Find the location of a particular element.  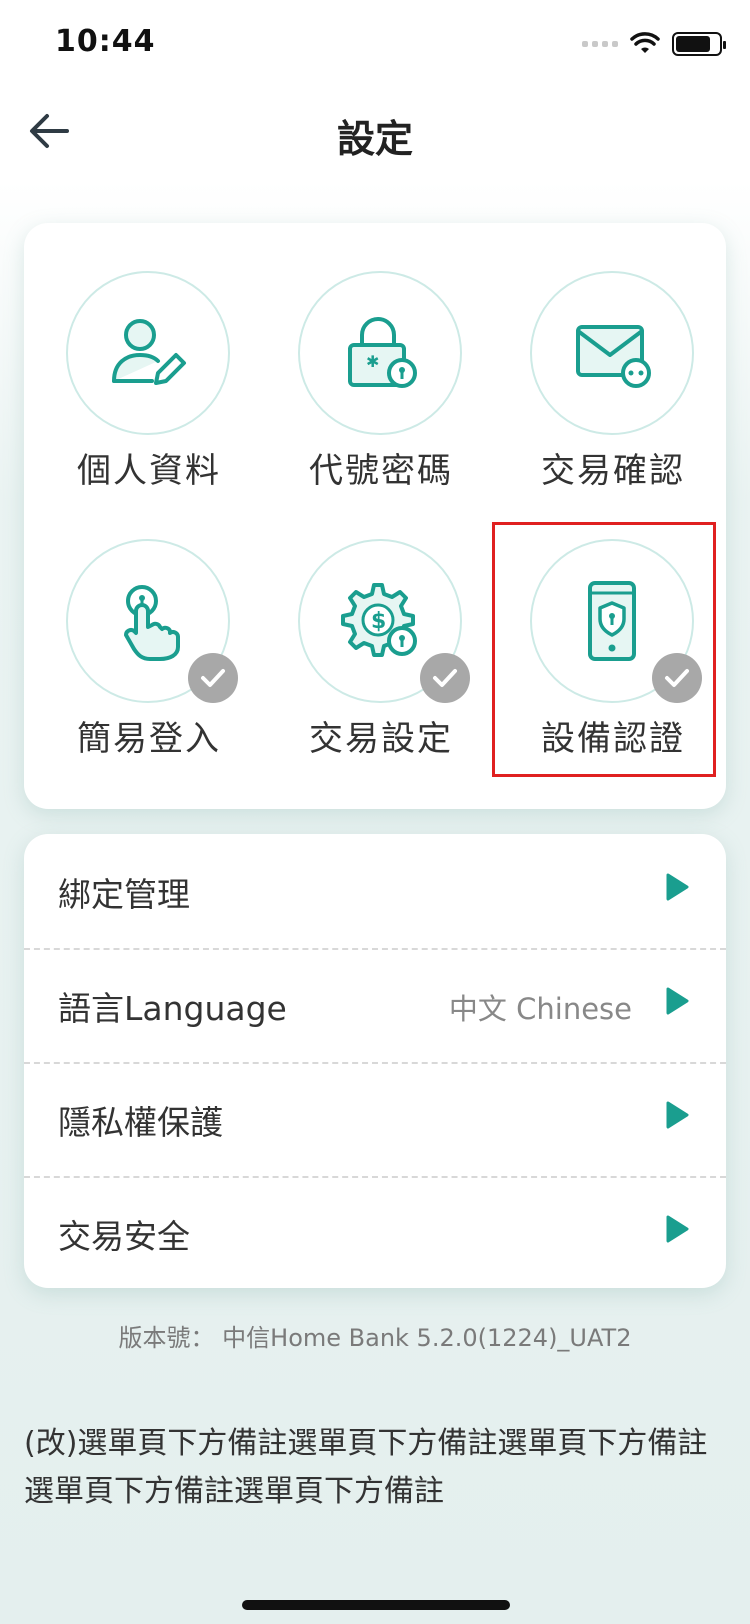

tile-transaction-confirm: 交易確認 is located at coordinates (613, 401).